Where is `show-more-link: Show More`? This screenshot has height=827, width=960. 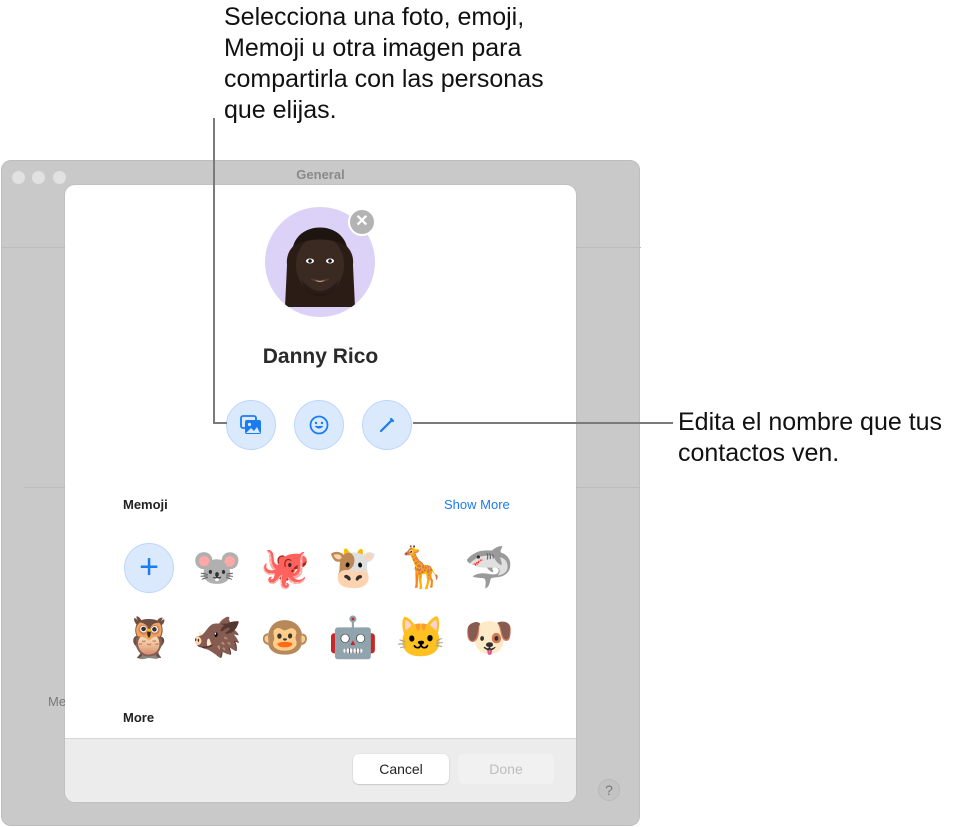 show-more-link: Show More is located at coordinates (477, 504).